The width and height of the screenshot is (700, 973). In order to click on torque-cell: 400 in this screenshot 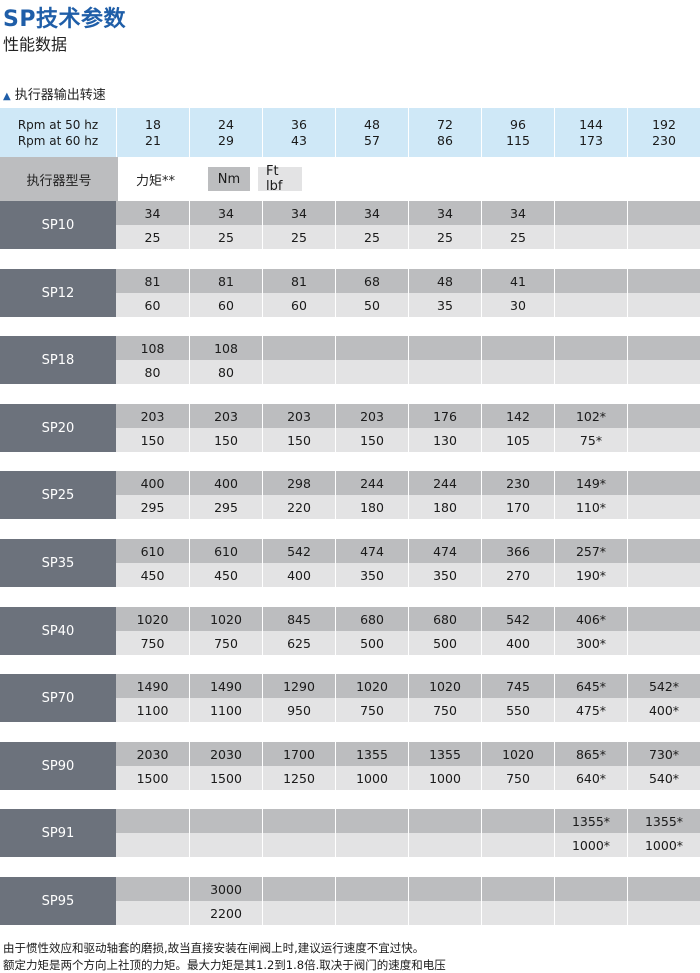, I will do `click(225, 483)`.